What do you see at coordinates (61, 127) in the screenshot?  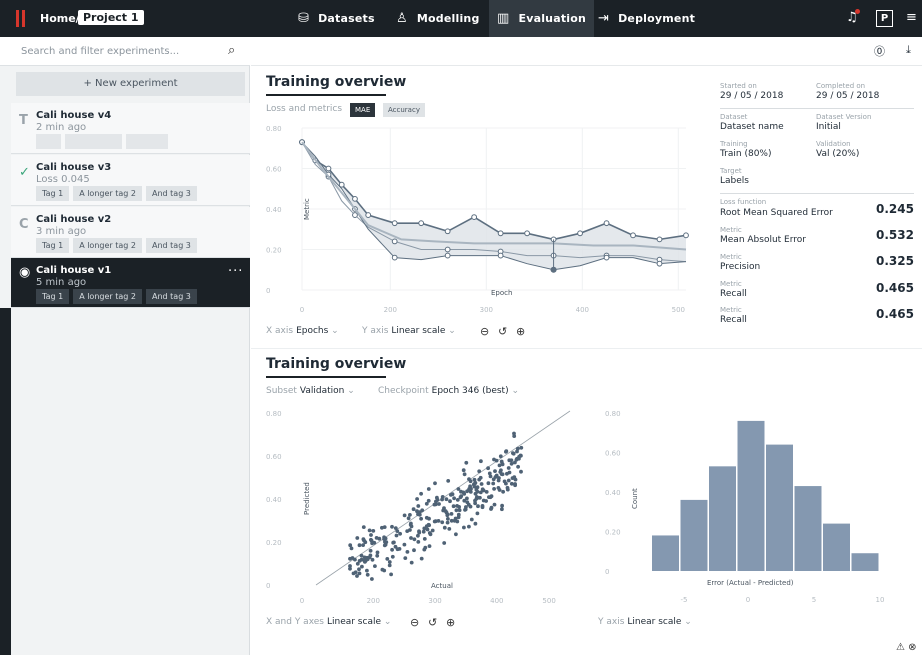 I see `experiment-sub: 2 min ago` at bounding box center [61, 127].